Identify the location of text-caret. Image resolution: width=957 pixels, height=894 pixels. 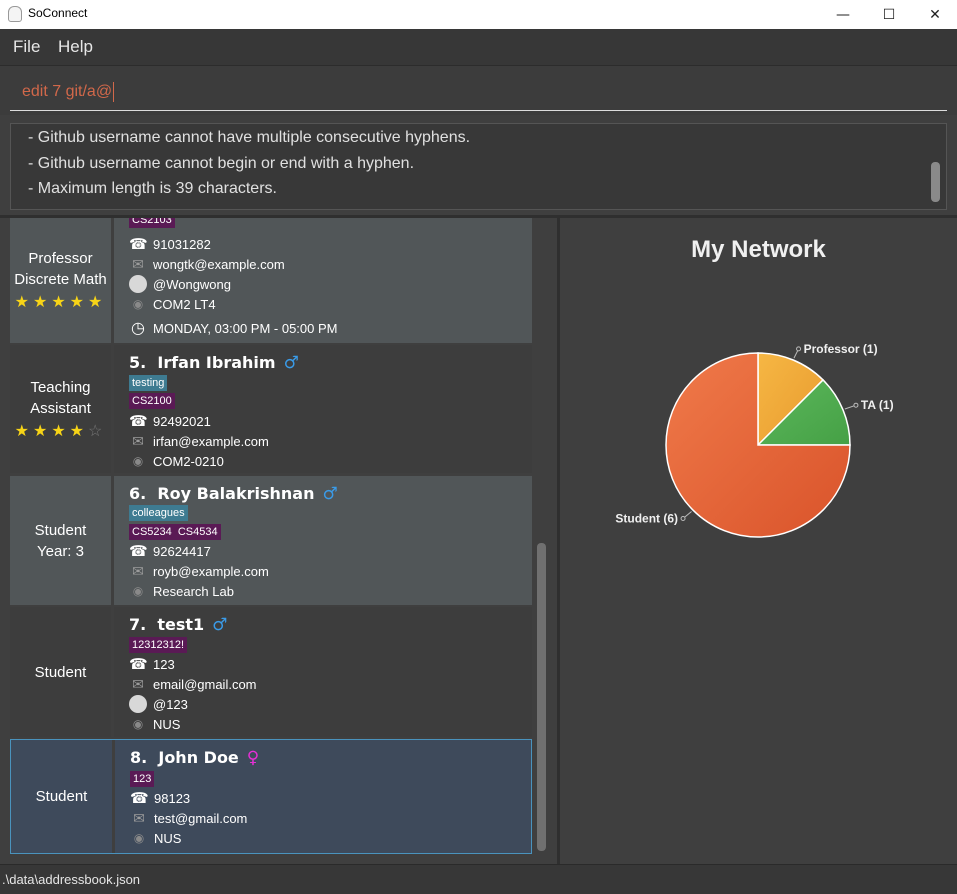
(114, 92).